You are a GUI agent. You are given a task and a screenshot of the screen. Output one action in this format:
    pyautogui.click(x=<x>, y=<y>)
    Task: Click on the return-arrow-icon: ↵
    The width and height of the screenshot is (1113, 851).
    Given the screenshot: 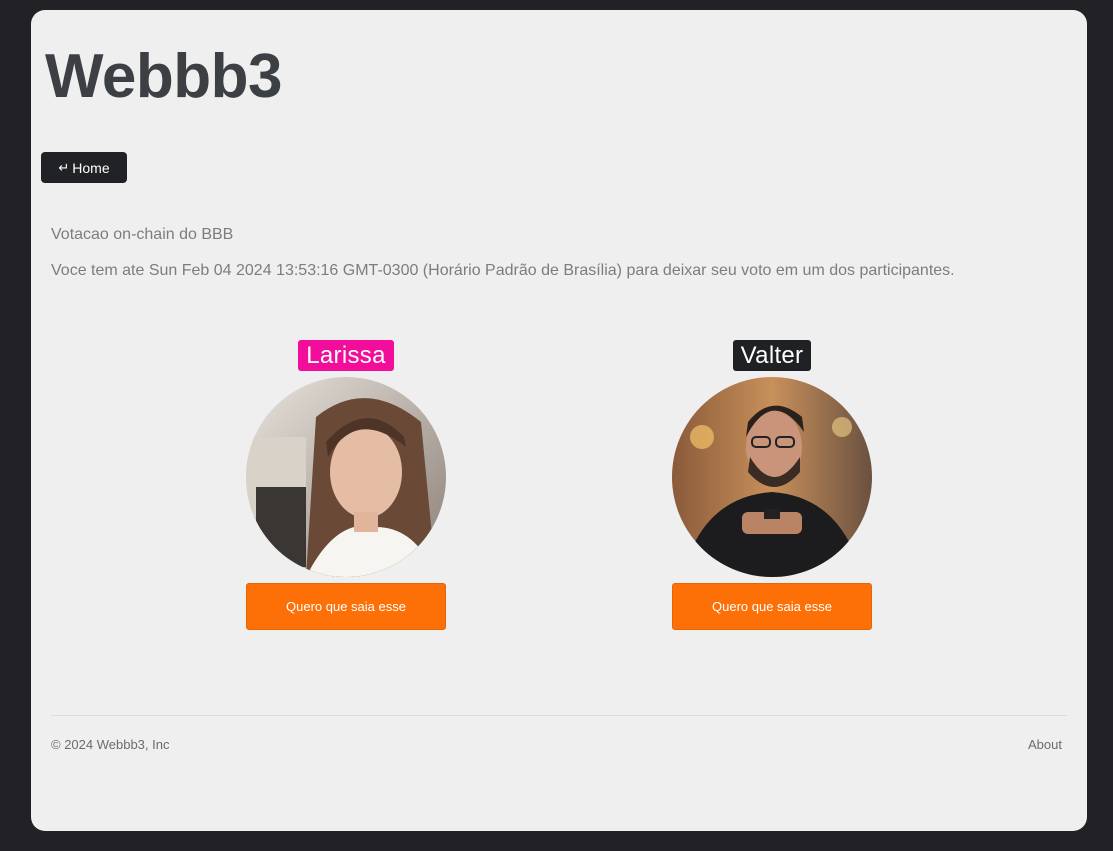 What is the action you would take?
    pyautogui.click(x=64, y=167)
    